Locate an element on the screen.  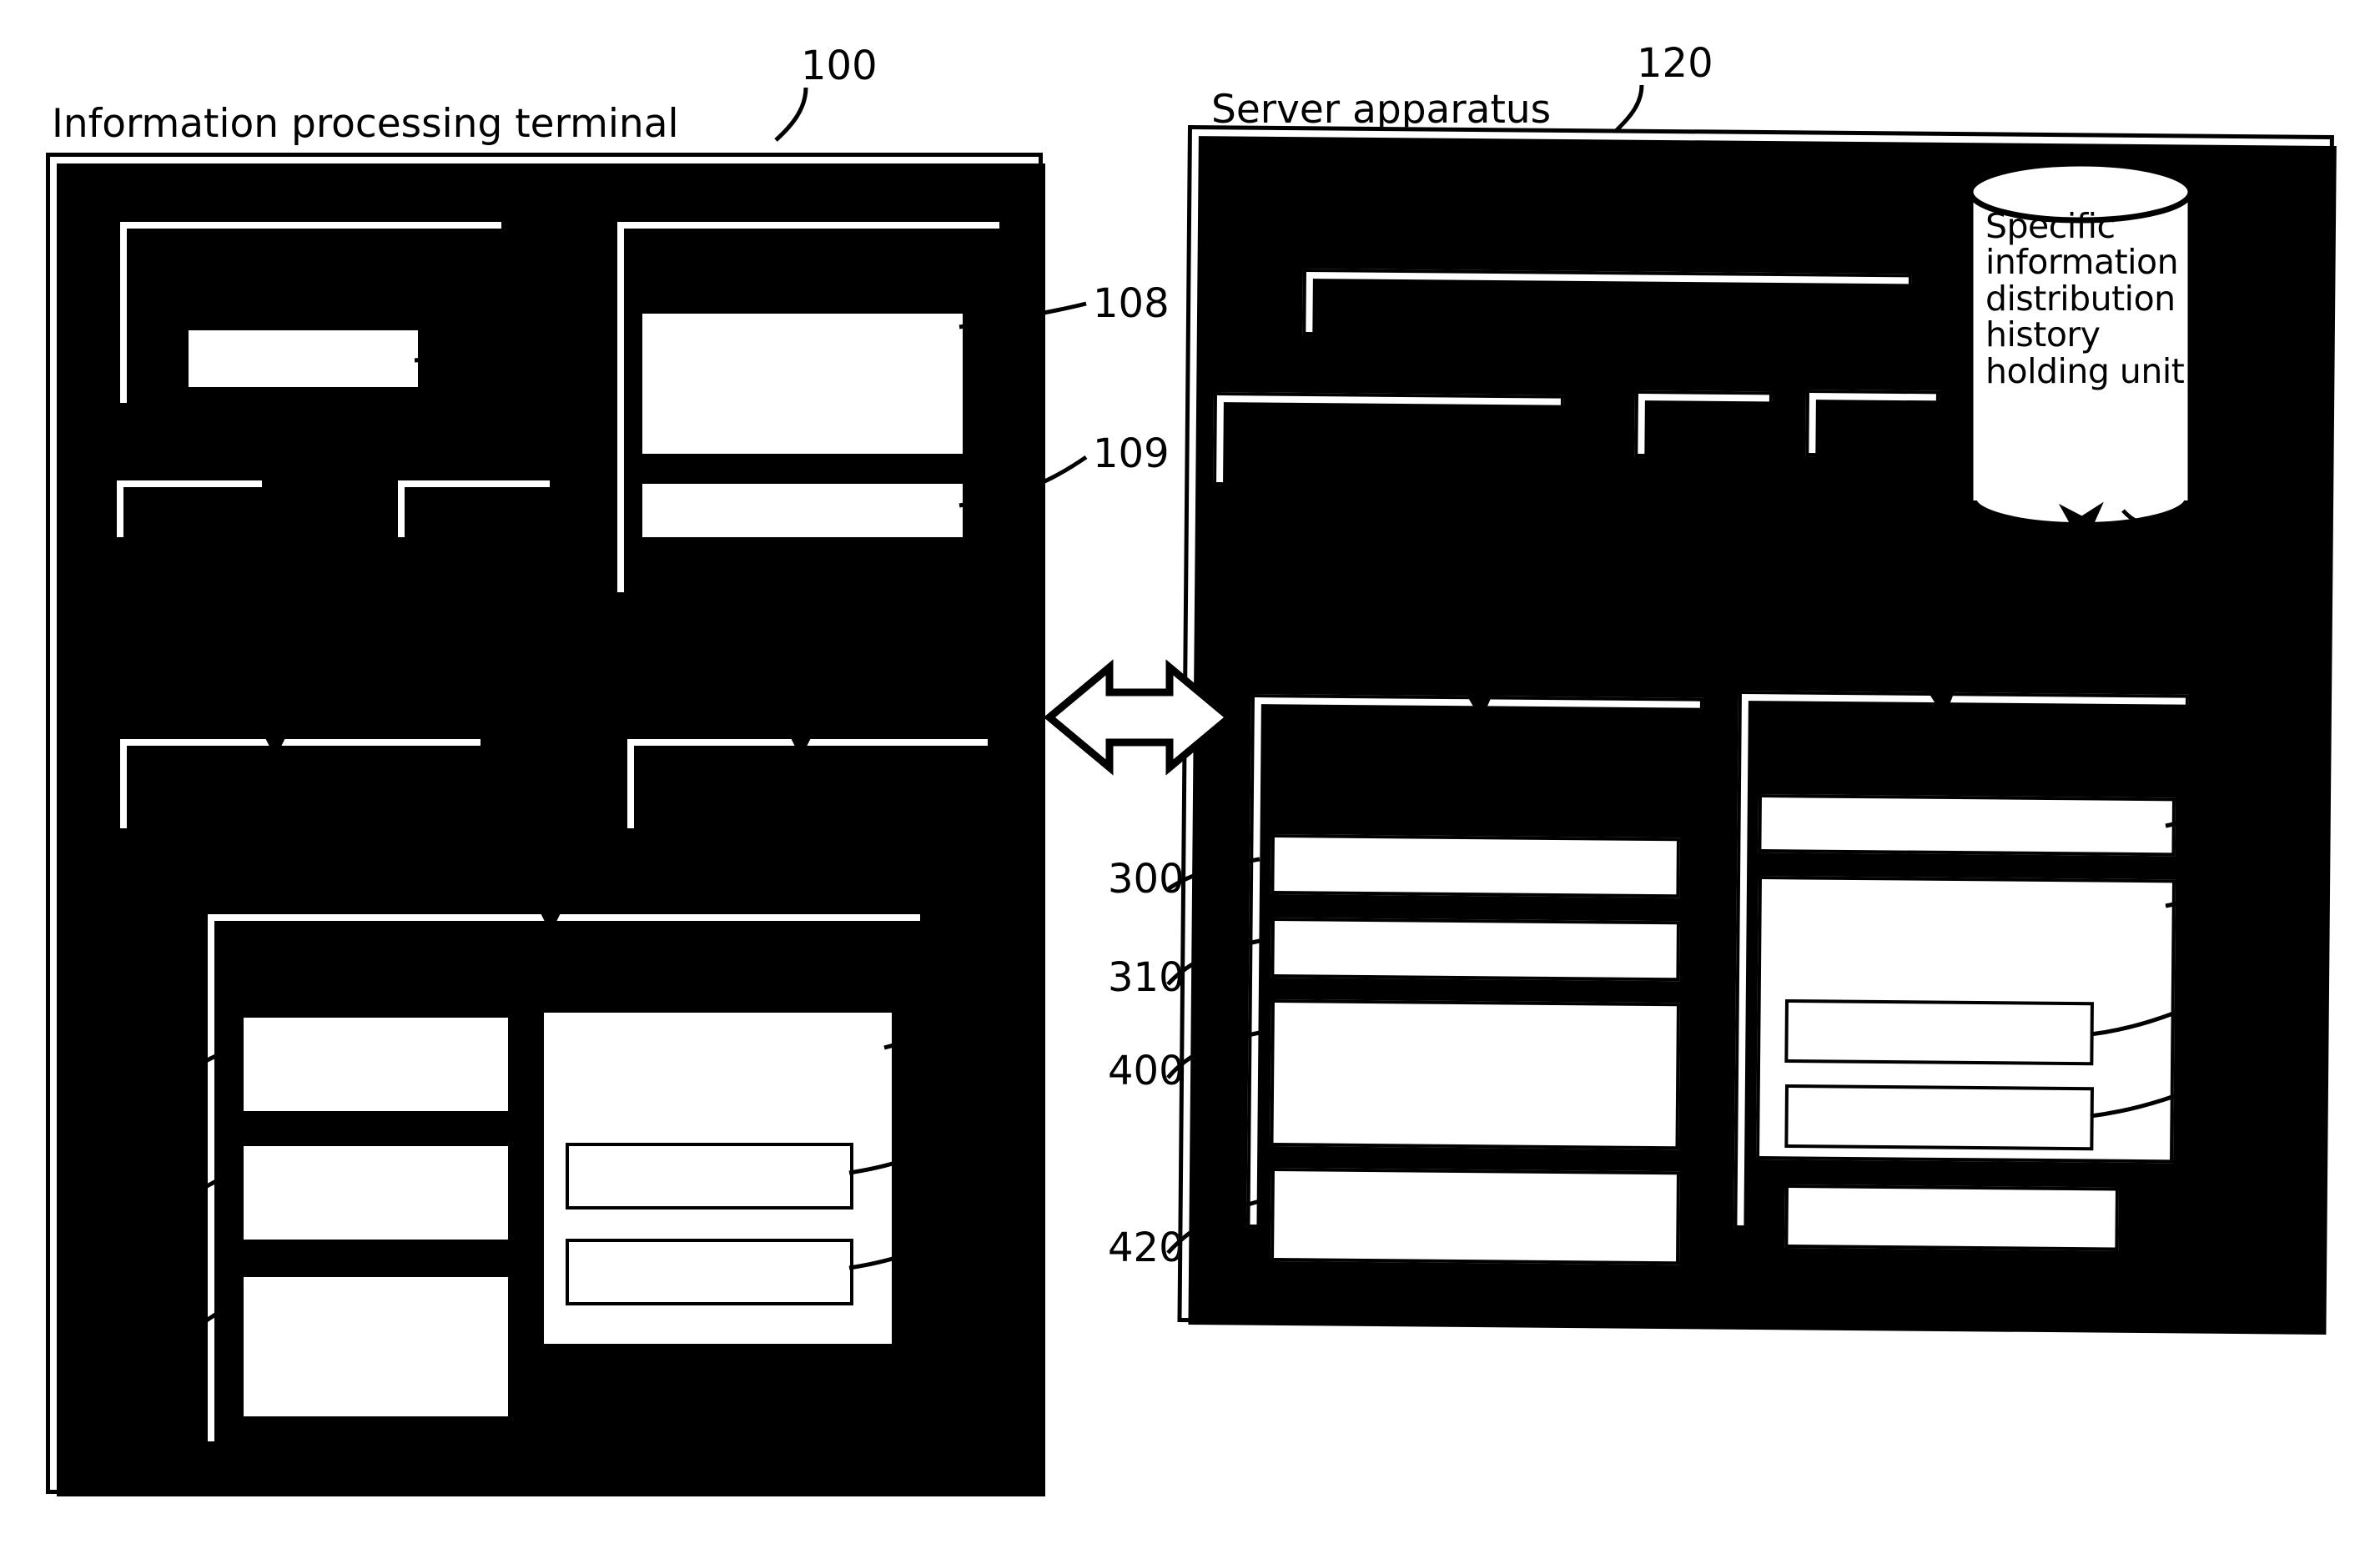
terminal-cipher-processing-unit is located at coordinates (302, 785).